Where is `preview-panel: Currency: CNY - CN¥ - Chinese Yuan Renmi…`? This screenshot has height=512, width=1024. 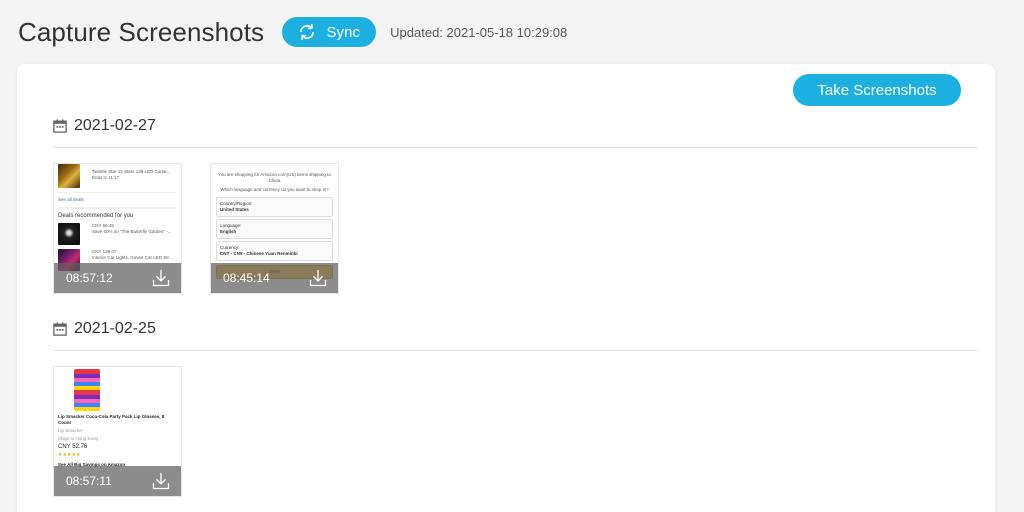 preview-panel: Currency: CNY - CN¥ - Chinese Yuan Renmi… is located at coordinates (274, 251).